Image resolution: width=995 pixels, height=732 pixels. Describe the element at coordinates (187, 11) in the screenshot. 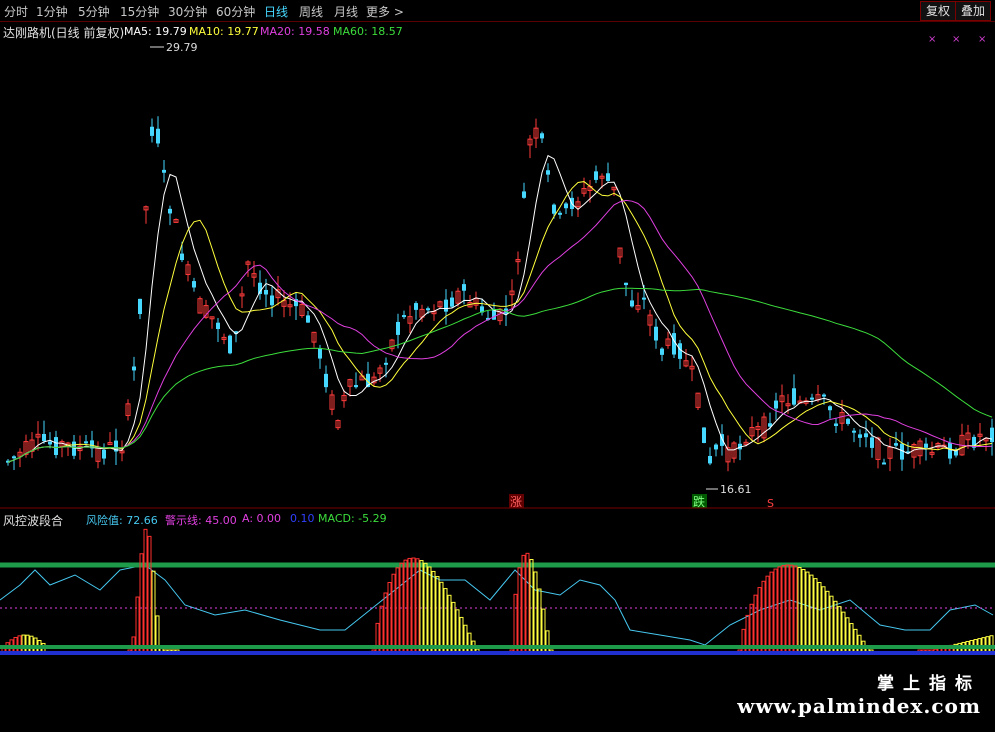

I see `tab-4: 30分钟` at that location.